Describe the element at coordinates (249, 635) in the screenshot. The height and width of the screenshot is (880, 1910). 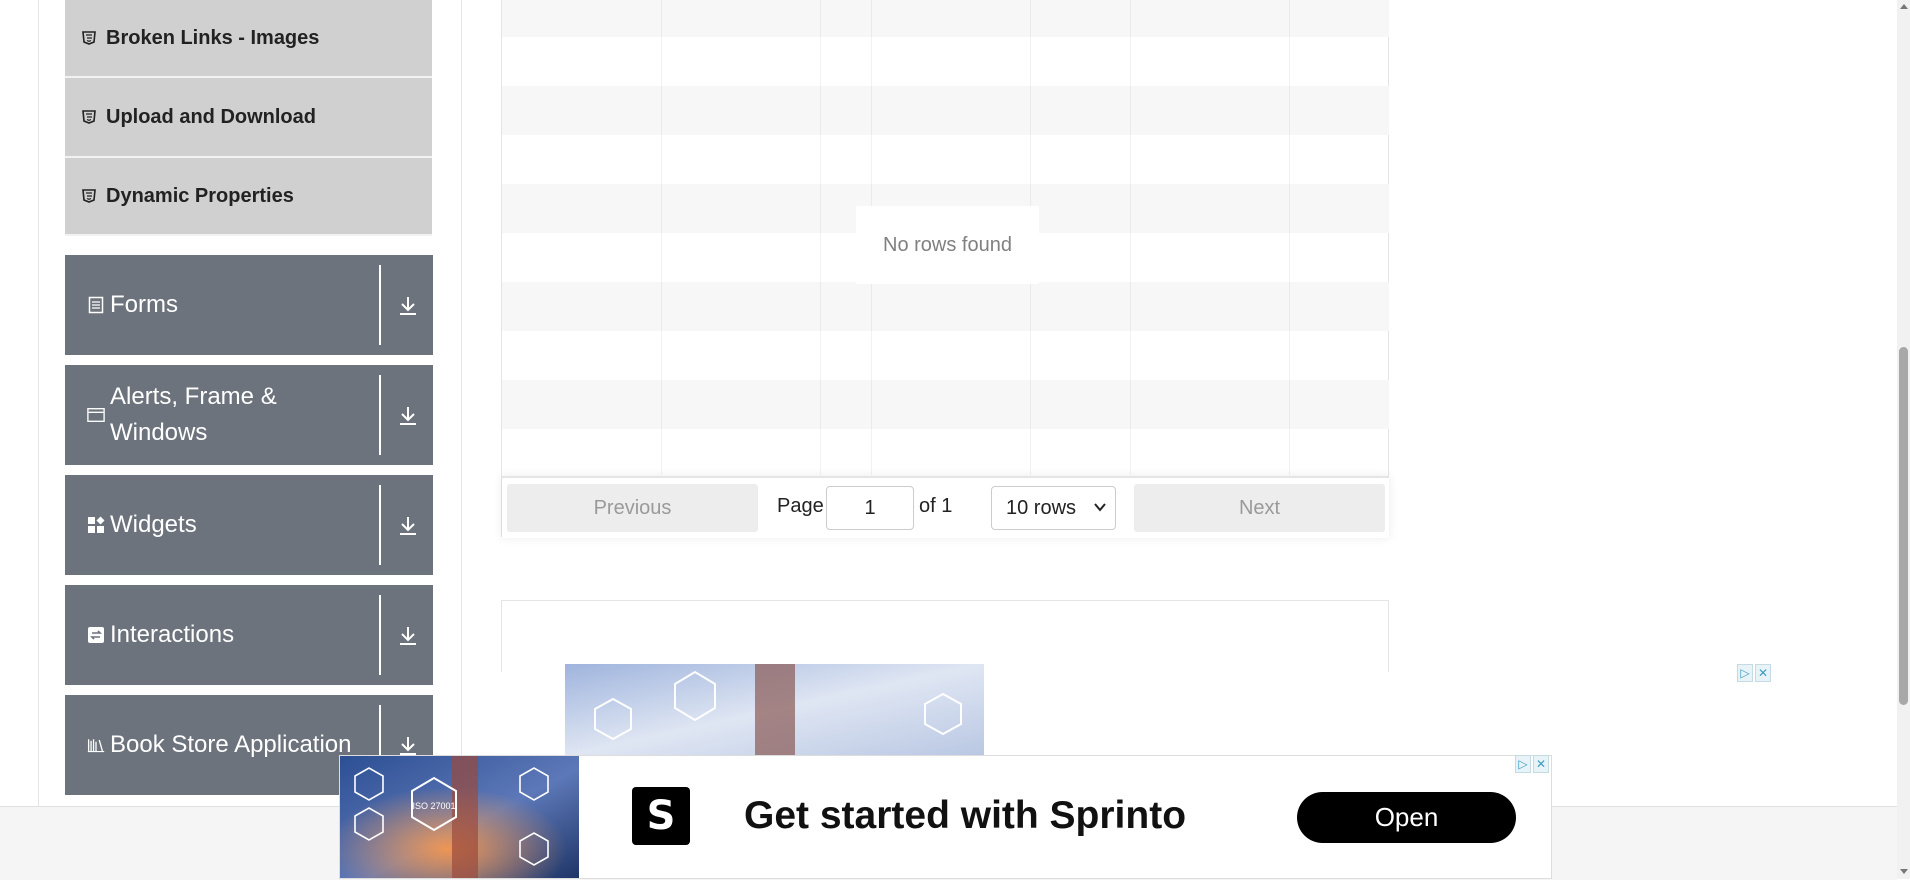
I see `sidebar-group-interactions: Interactions` at that location.